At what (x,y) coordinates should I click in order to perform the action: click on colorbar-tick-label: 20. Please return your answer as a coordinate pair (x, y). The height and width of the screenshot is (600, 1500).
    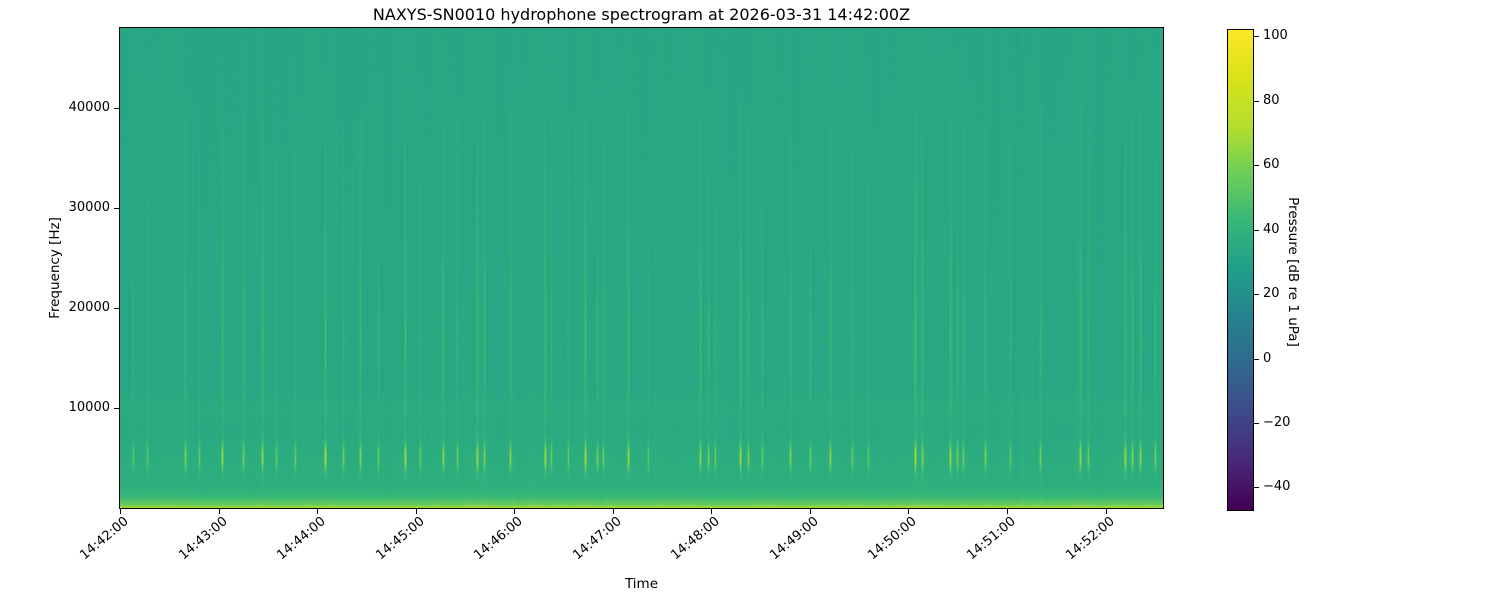
    Looking at the image, I should click on (1271, 294).